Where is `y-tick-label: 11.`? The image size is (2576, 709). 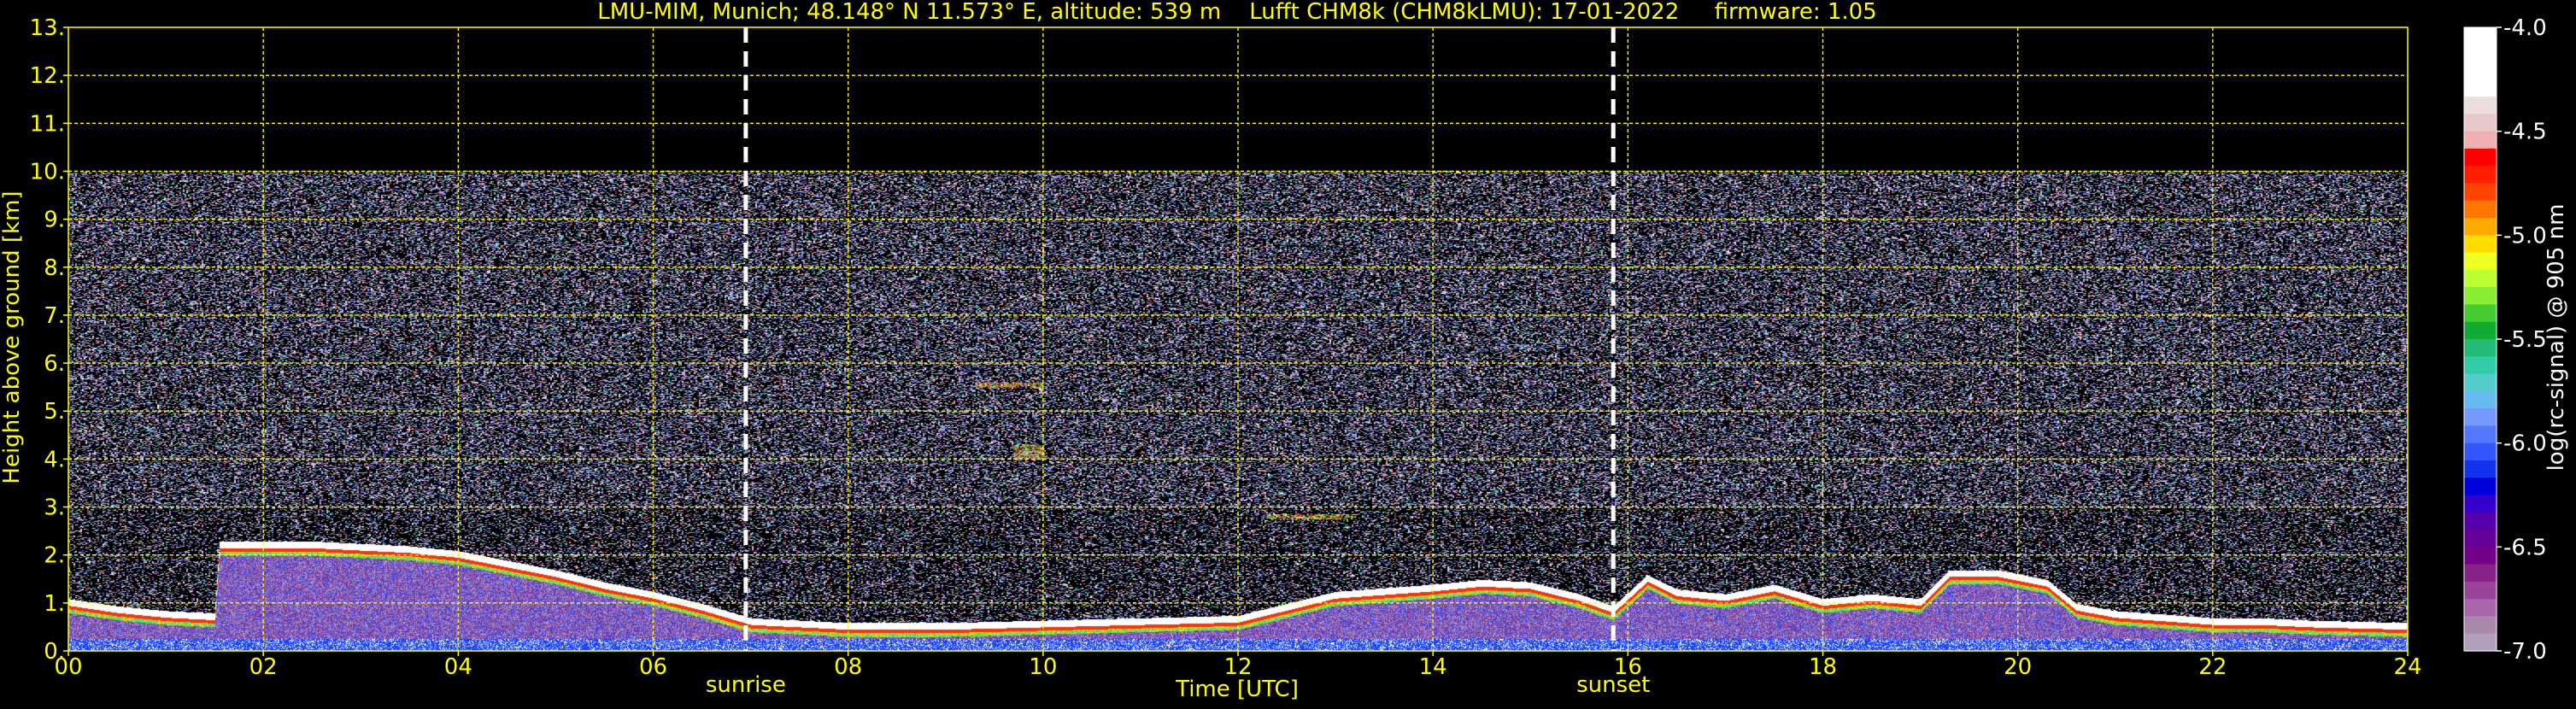 y-tick-label: 11. is located at coordinates (47, 124).